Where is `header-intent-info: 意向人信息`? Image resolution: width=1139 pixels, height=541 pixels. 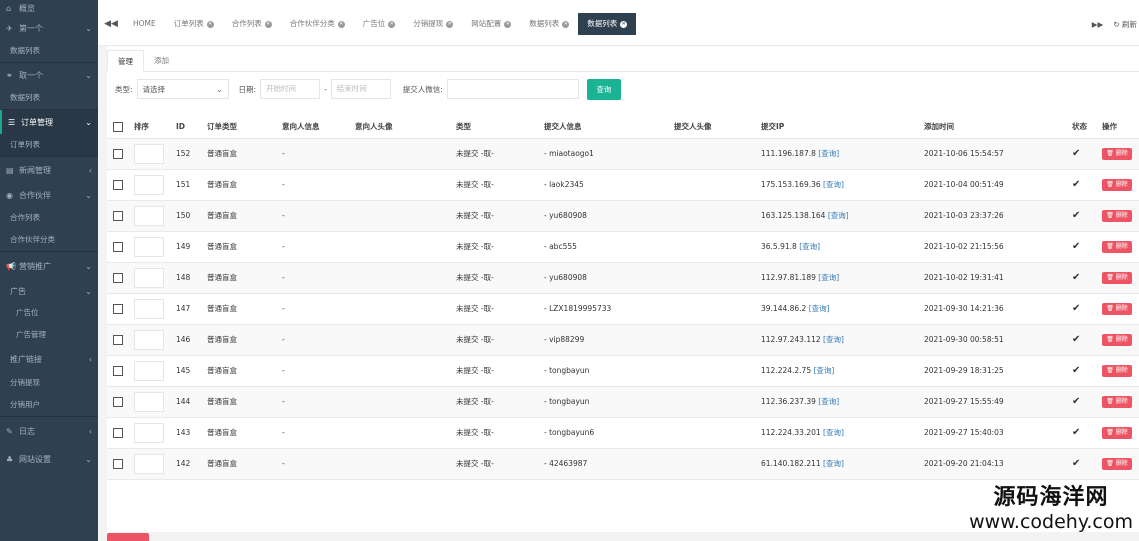
header-intent-info: 意向人信息 is located at coordinates (318, 127).